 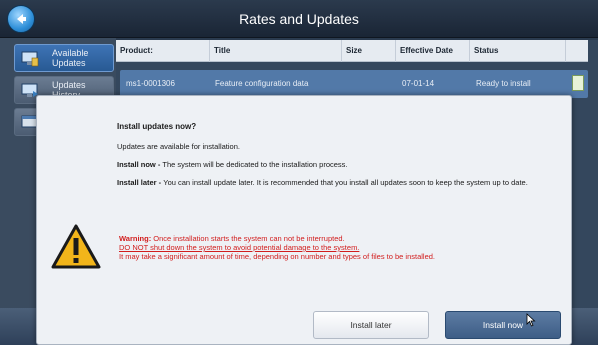 I want to click on cell-status: Ready to install, so click(x=503, y=83).